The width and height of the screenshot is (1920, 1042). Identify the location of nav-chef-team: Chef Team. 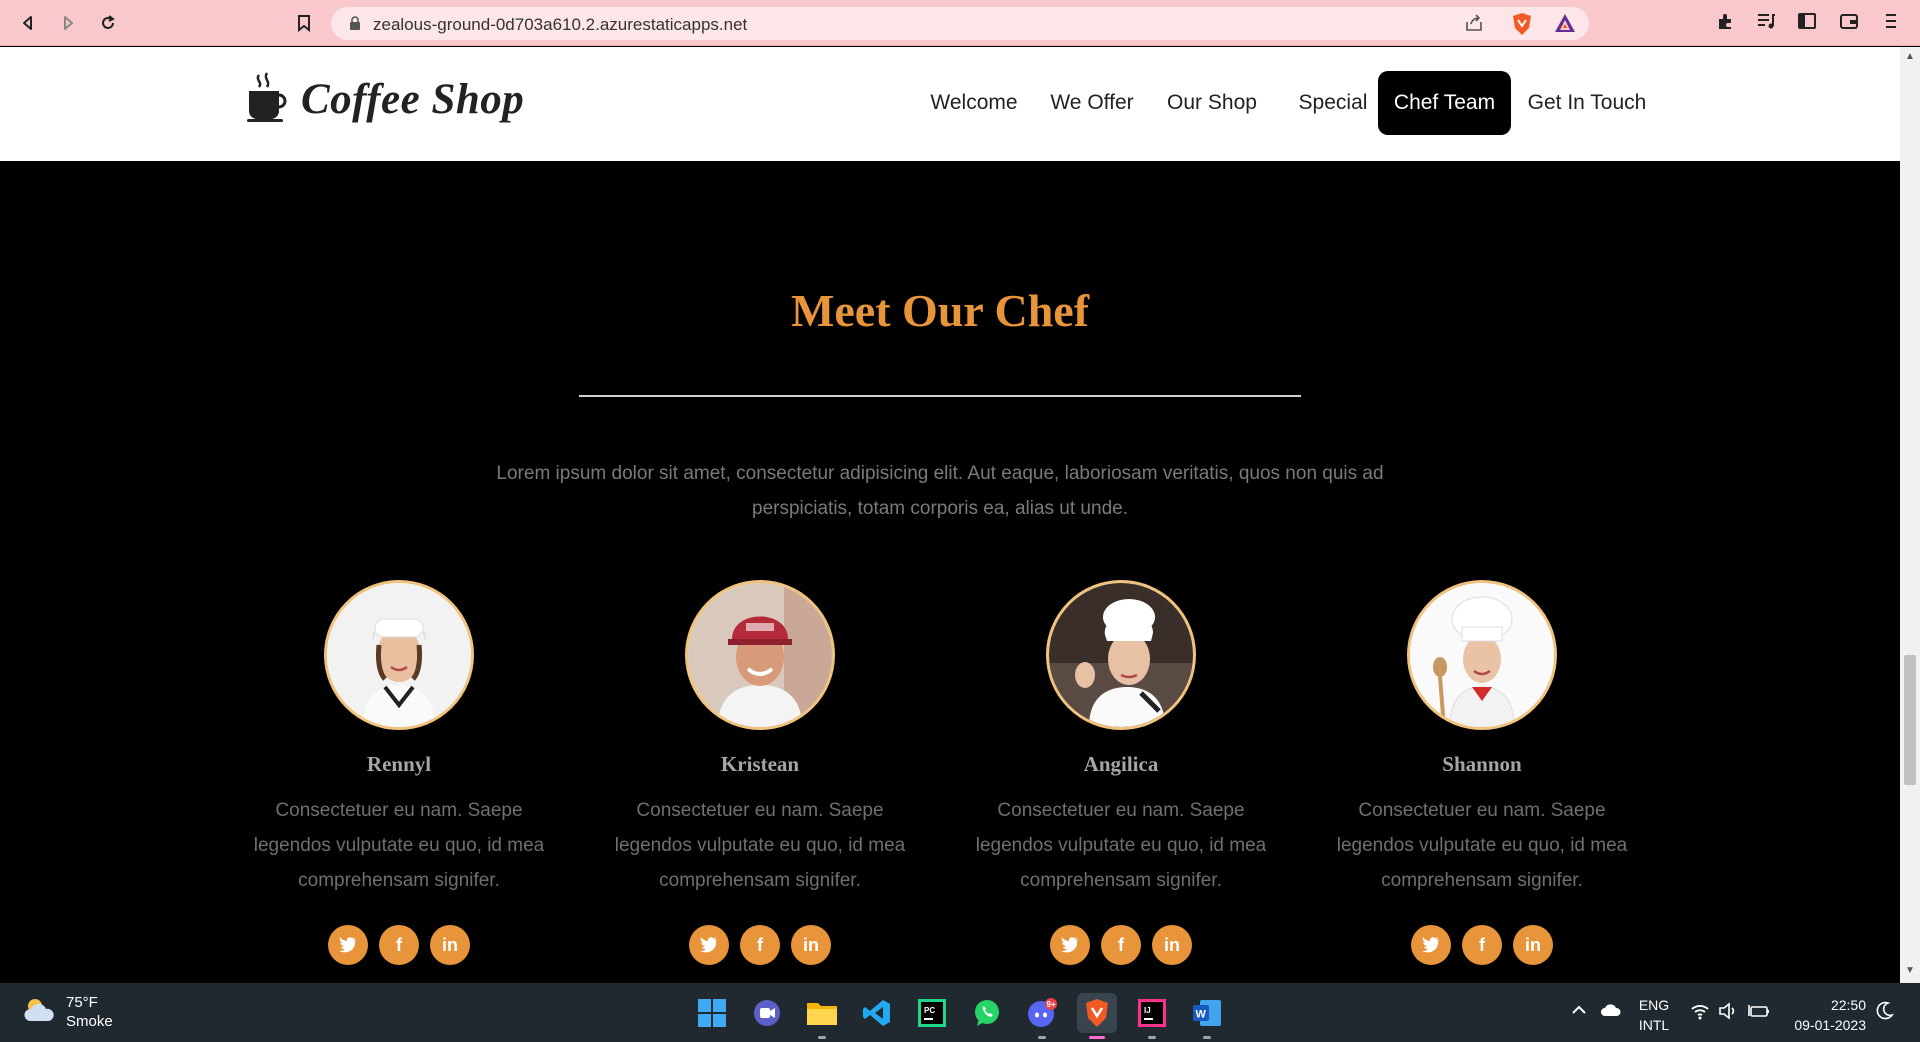
(1444, 103).